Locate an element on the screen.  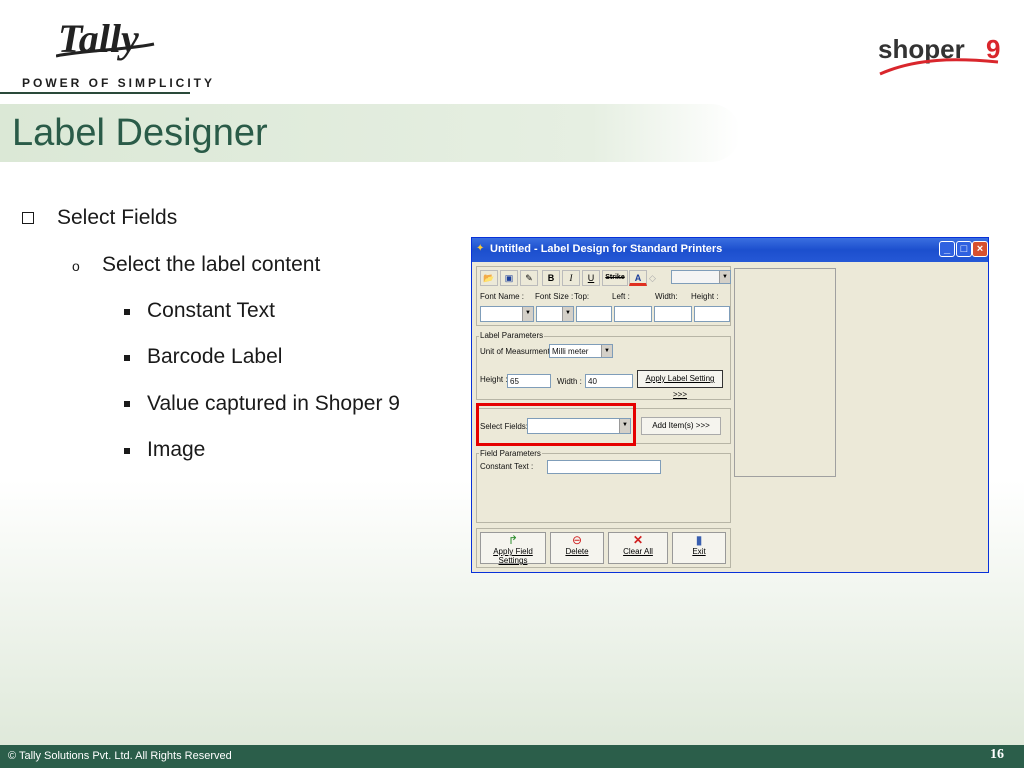
page-number: 16 is located at coordinates (997, 754).